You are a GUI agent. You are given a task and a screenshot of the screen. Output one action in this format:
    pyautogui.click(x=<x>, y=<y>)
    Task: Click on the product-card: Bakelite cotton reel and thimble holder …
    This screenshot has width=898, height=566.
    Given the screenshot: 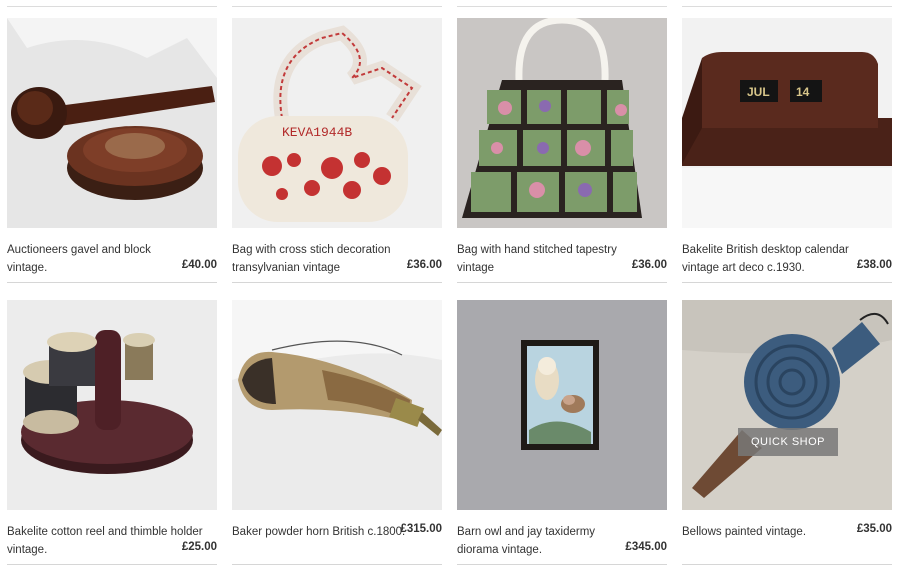 What is the action you would take?
    pyautogui.click(x=112, y=433)
    